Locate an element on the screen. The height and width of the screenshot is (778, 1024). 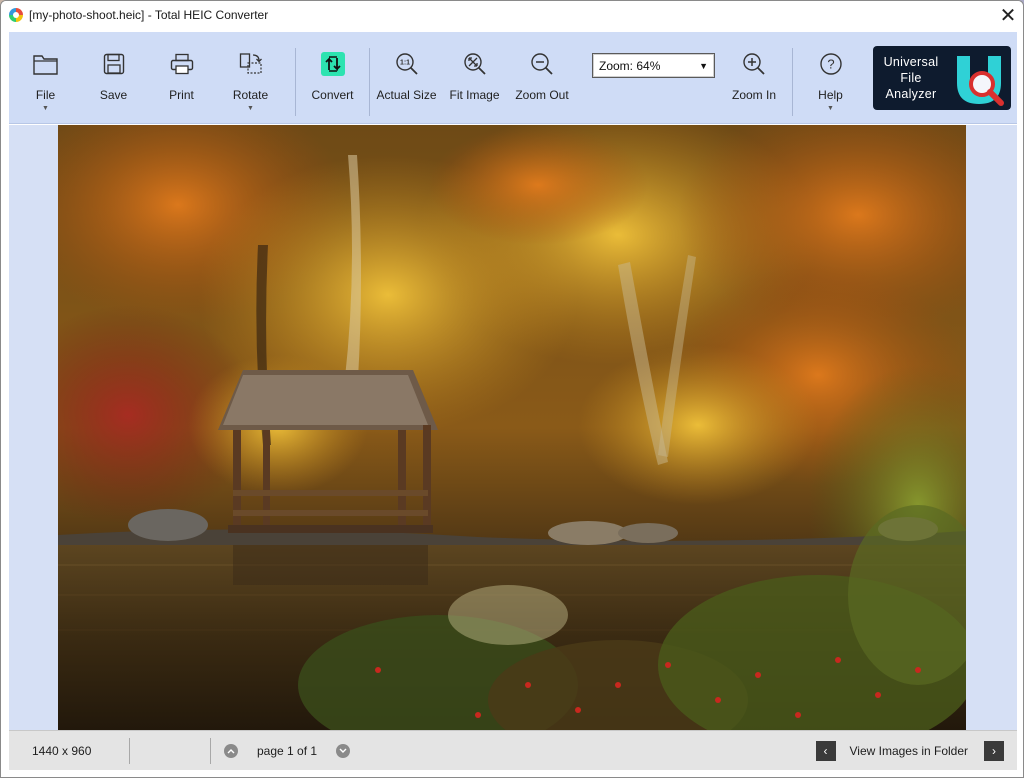
chevron-down-icon is located at coordinates (343, 750).